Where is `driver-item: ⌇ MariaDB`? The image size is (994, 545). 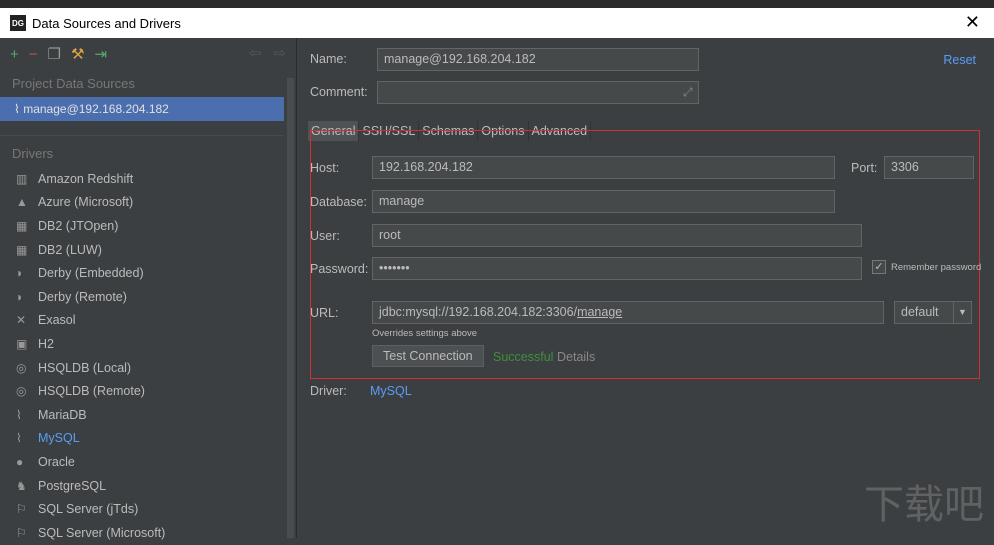 driver-item: ⌇ MariaDB is located at coordinates (148, 415).